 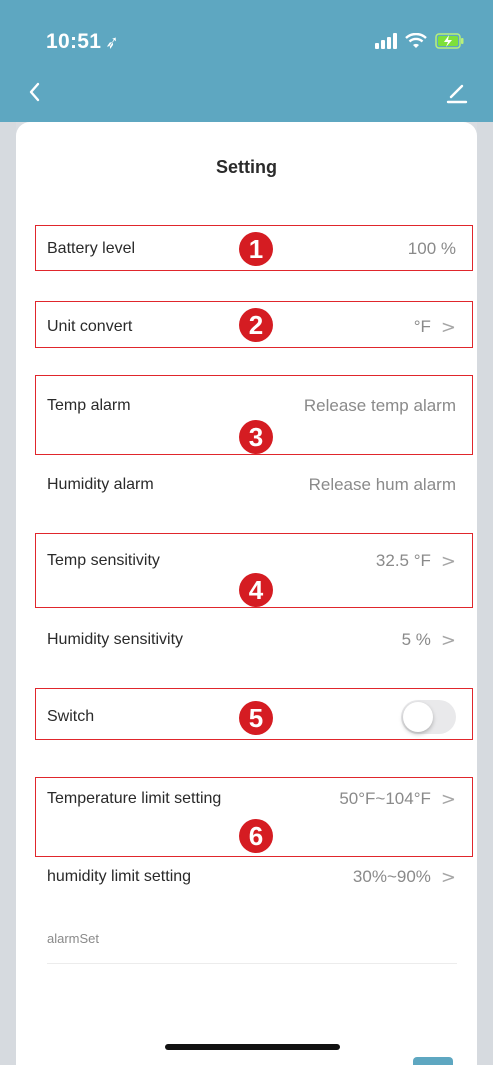 What do you see at coordinates (119, 876) in the screenshot?
I see `humidity-limit-label: humidity limit setting` at bounding box center [119, 876].